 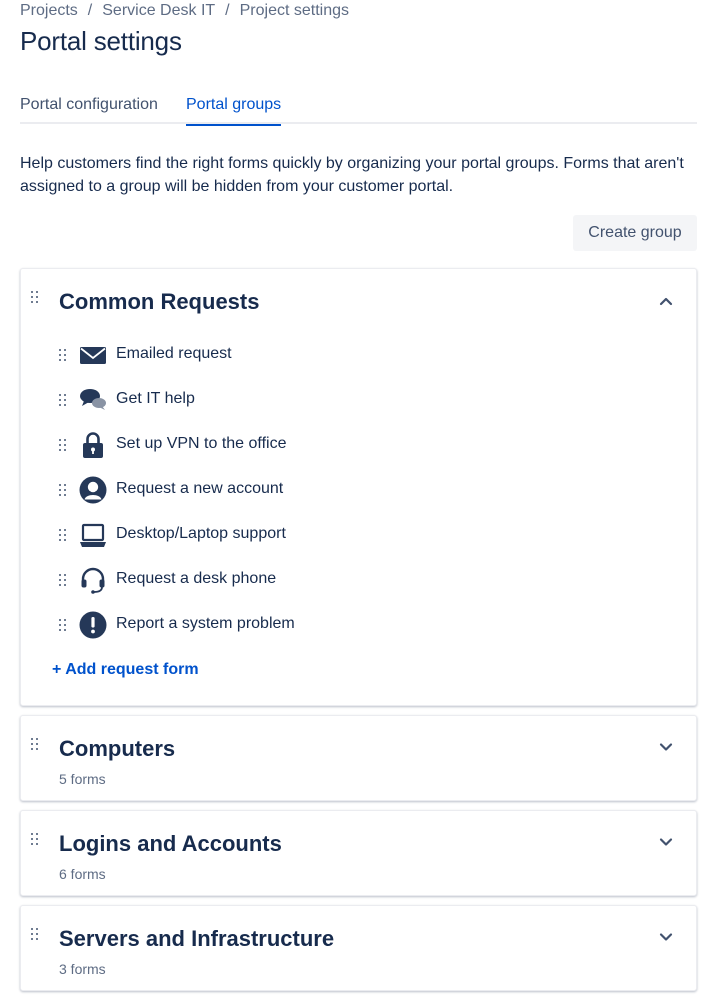 What do you see at coordinates (359, 404) in the screenshot?
I see `list-item: Get IT help` at bounding box center [359, 404].